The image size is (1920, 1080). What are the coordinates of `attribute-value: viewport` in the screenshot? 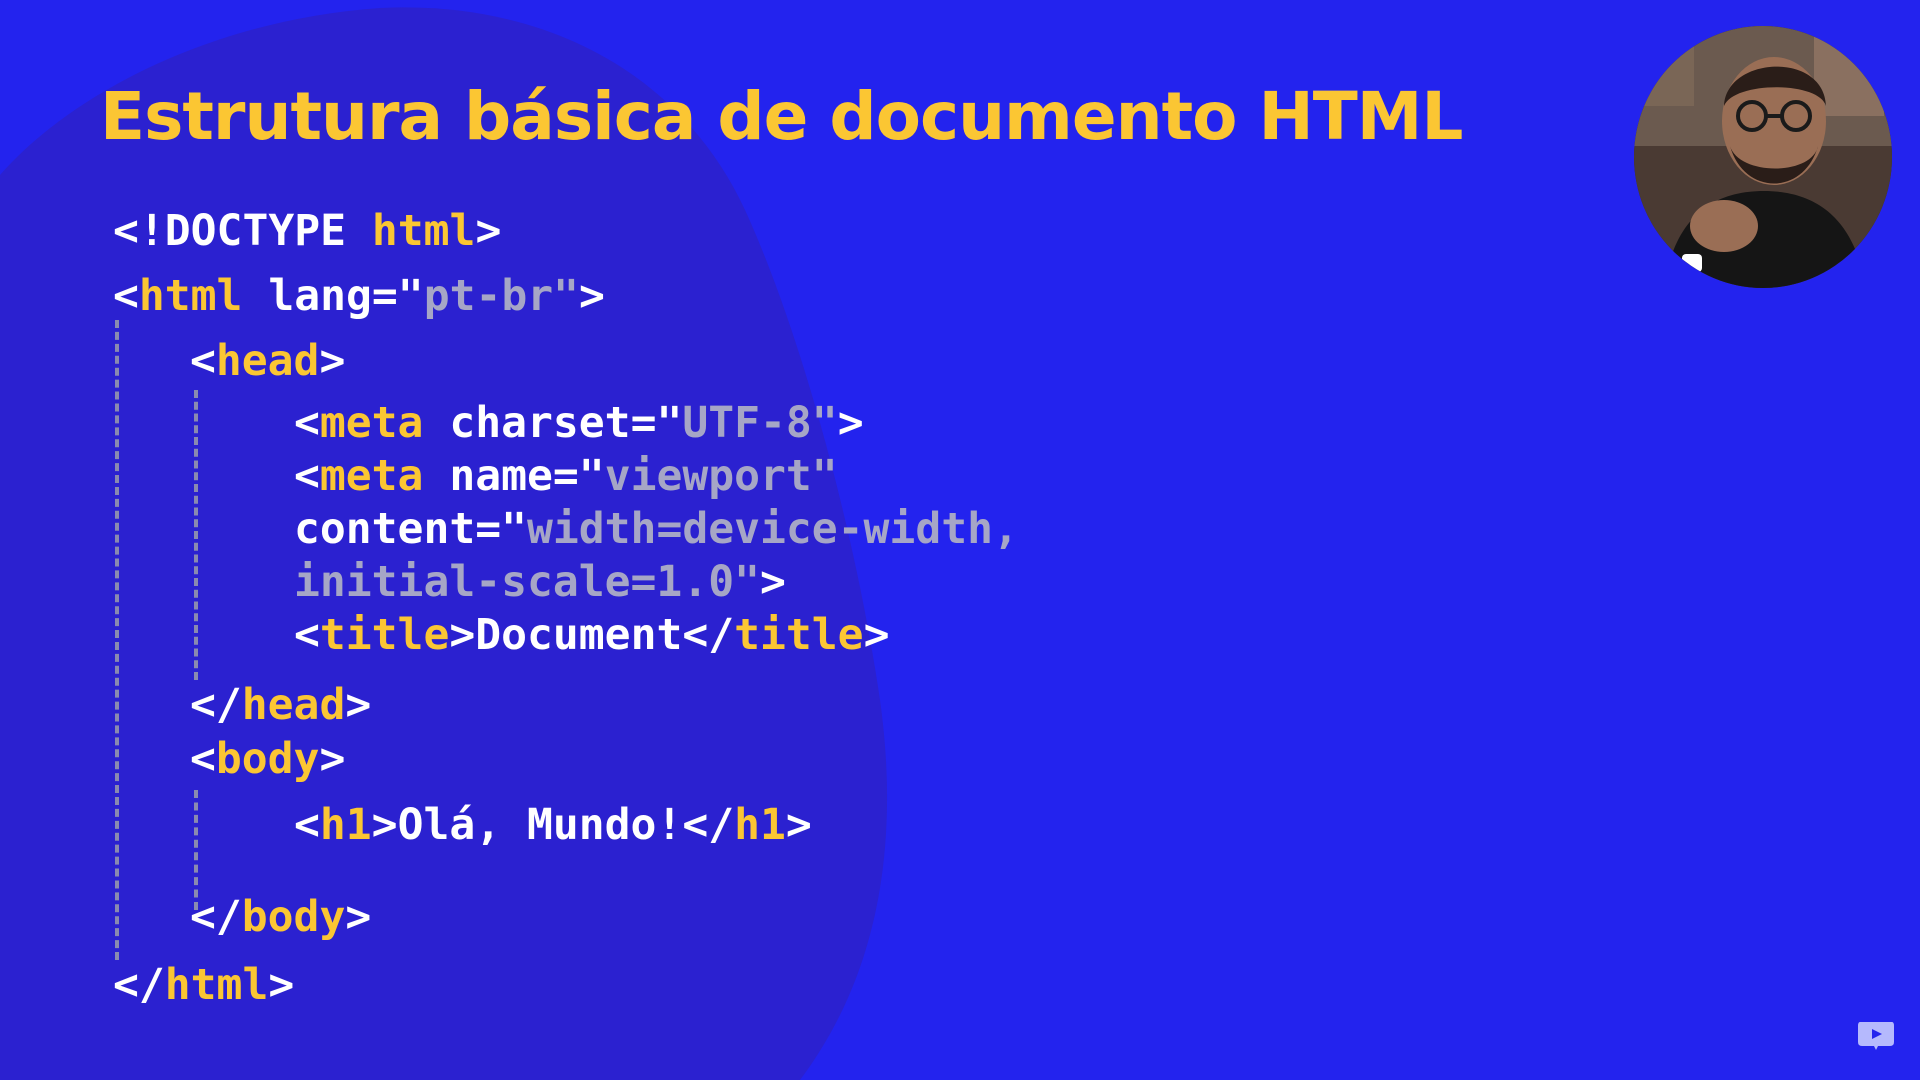 It's located at (708, 476).